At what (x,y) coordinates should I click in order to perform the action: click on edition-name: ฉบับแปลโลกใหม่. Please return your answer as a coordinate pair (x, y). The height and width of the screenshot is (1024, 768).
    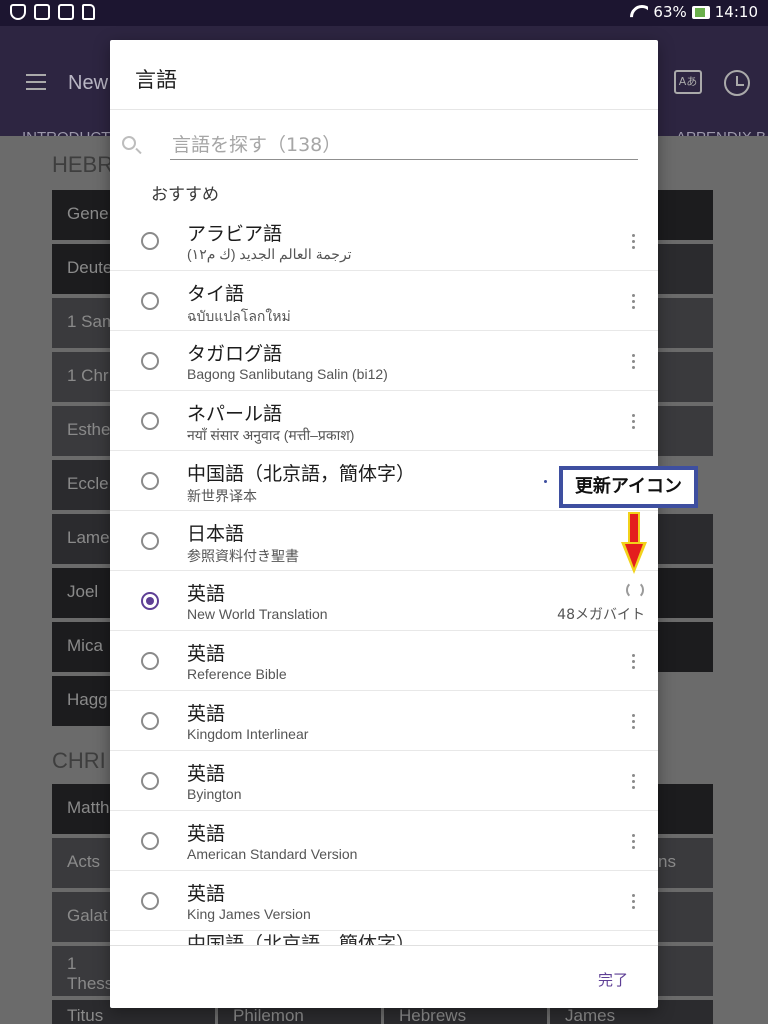
    Looking at the image, I should click on (239, 316).